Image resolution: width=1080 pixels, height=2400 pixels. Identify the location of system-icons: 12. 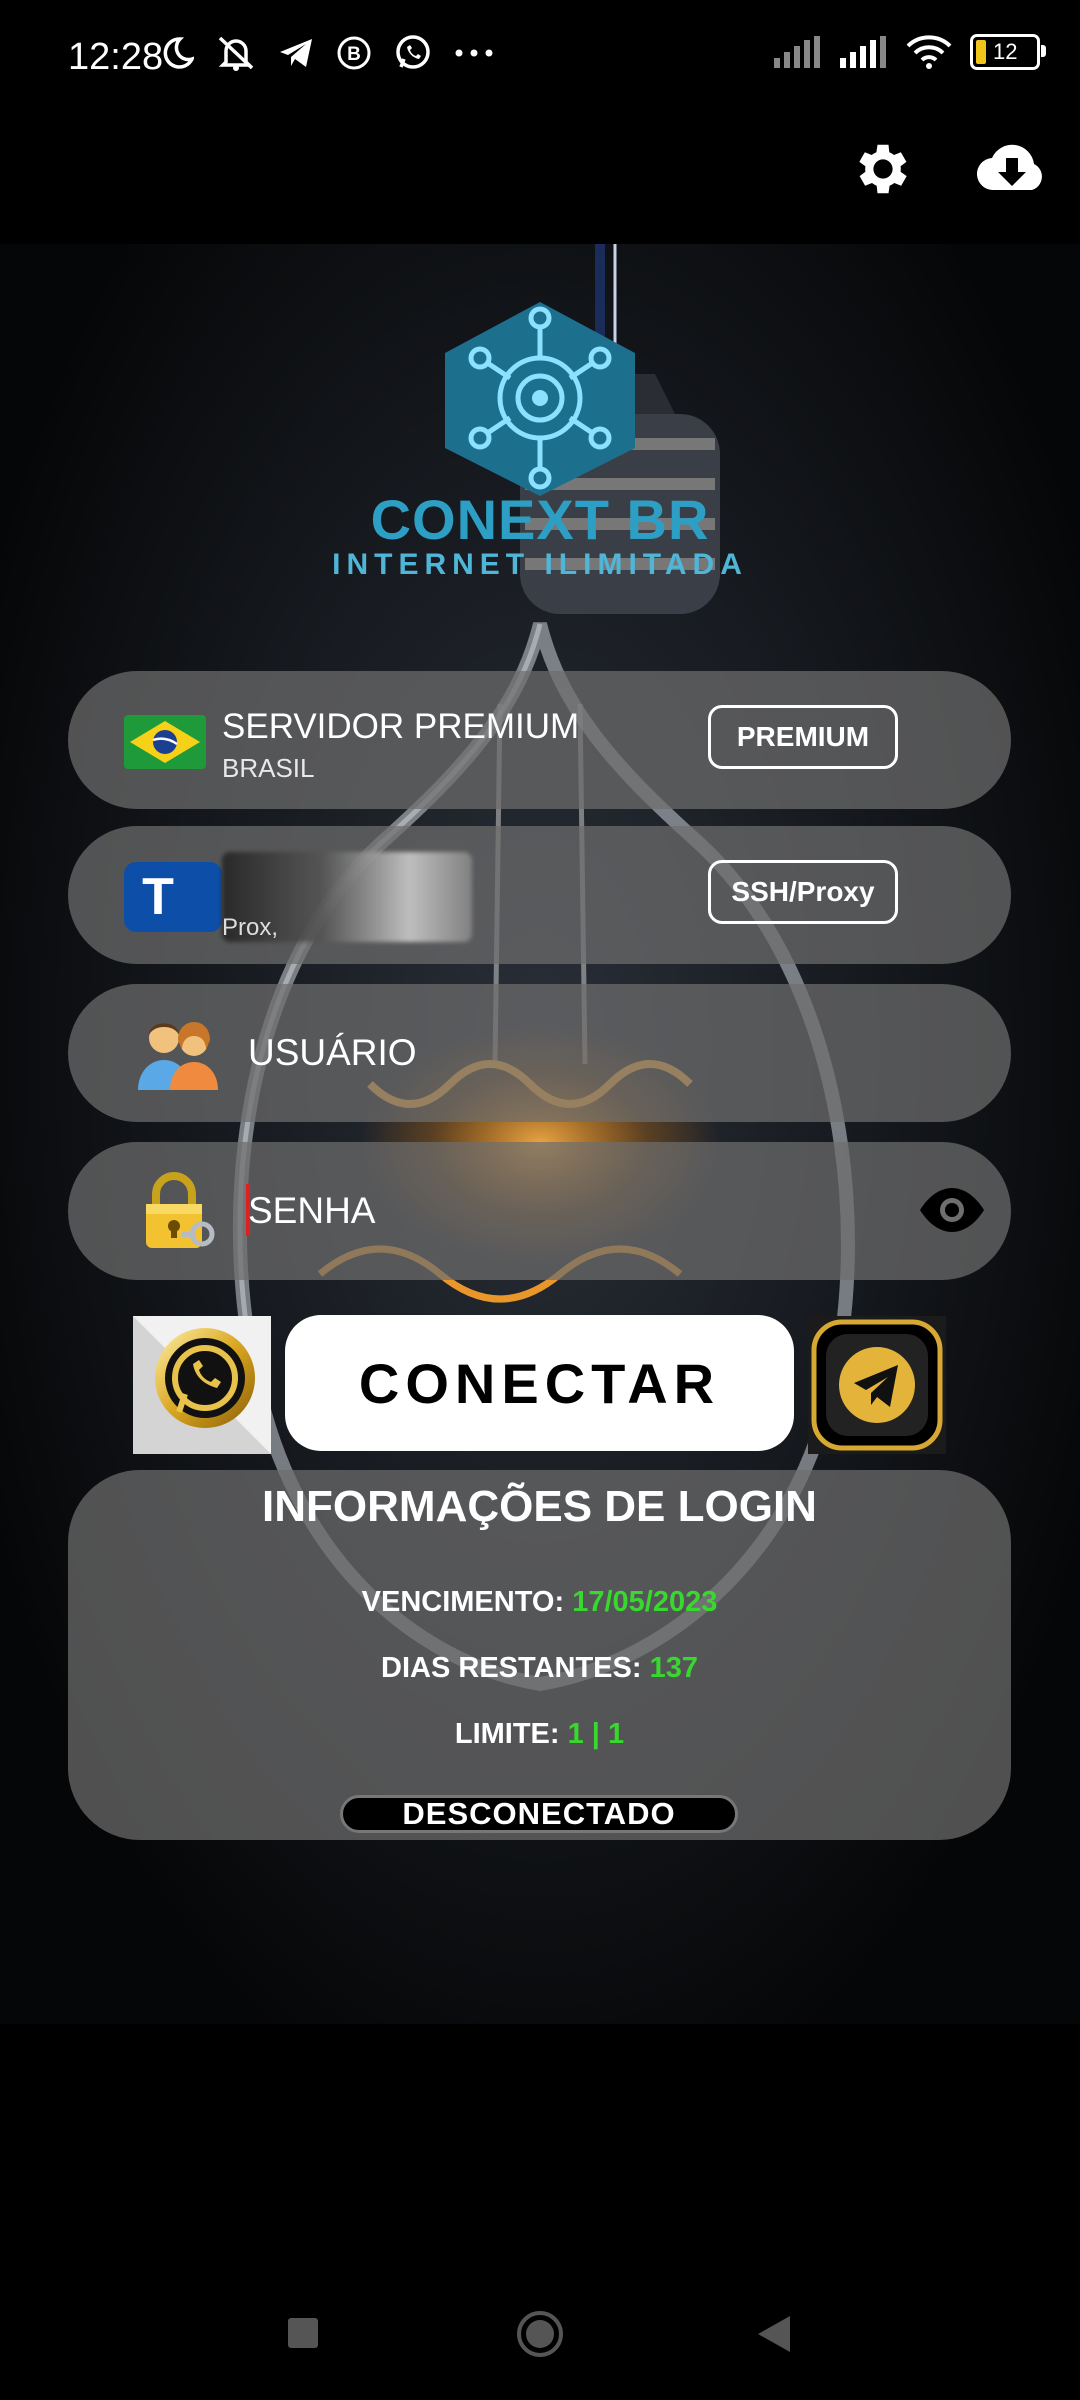
(910, 52).